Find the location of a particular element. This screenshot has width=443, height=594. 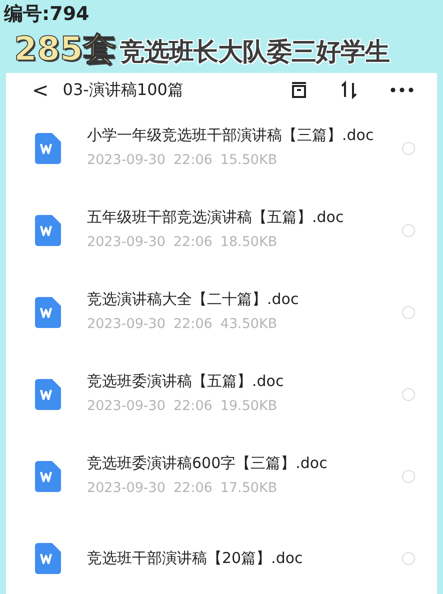

file-name: 竞选班干部演讲稿【20篇】.doc is located at coordinates (195, 558).